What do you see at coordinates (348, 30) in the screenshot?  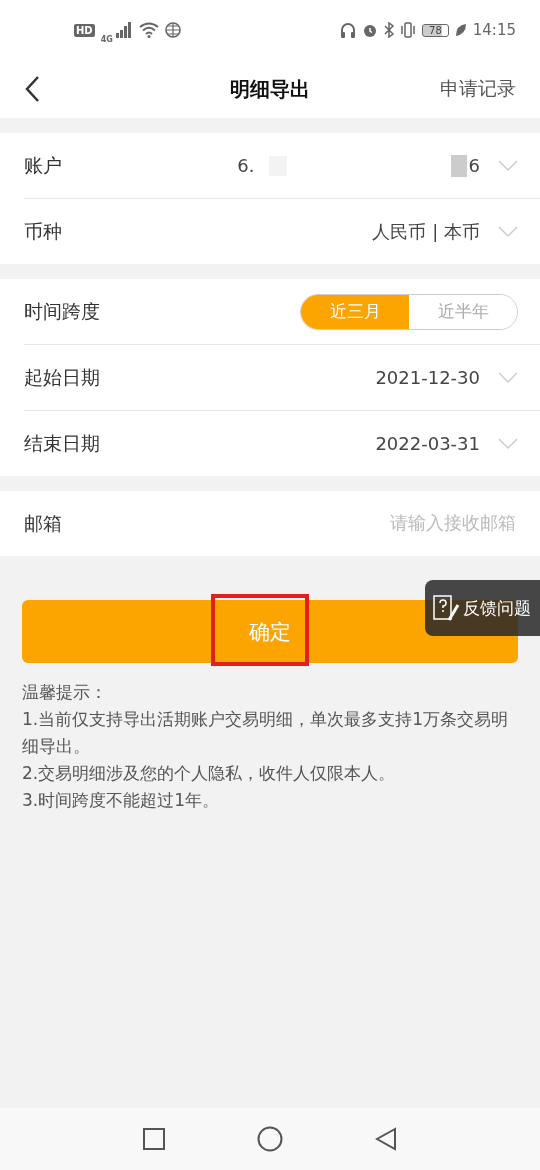 I see `headphones-icon` at bounding box center [348, 30].